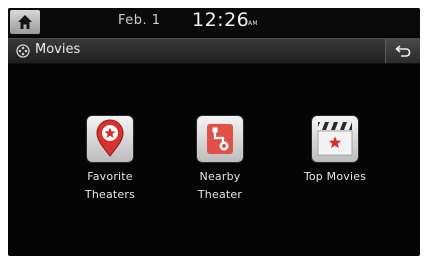 This screenshot has width=424, height=260. I want to click on favorite-theaters-tile, so click(110, 139).